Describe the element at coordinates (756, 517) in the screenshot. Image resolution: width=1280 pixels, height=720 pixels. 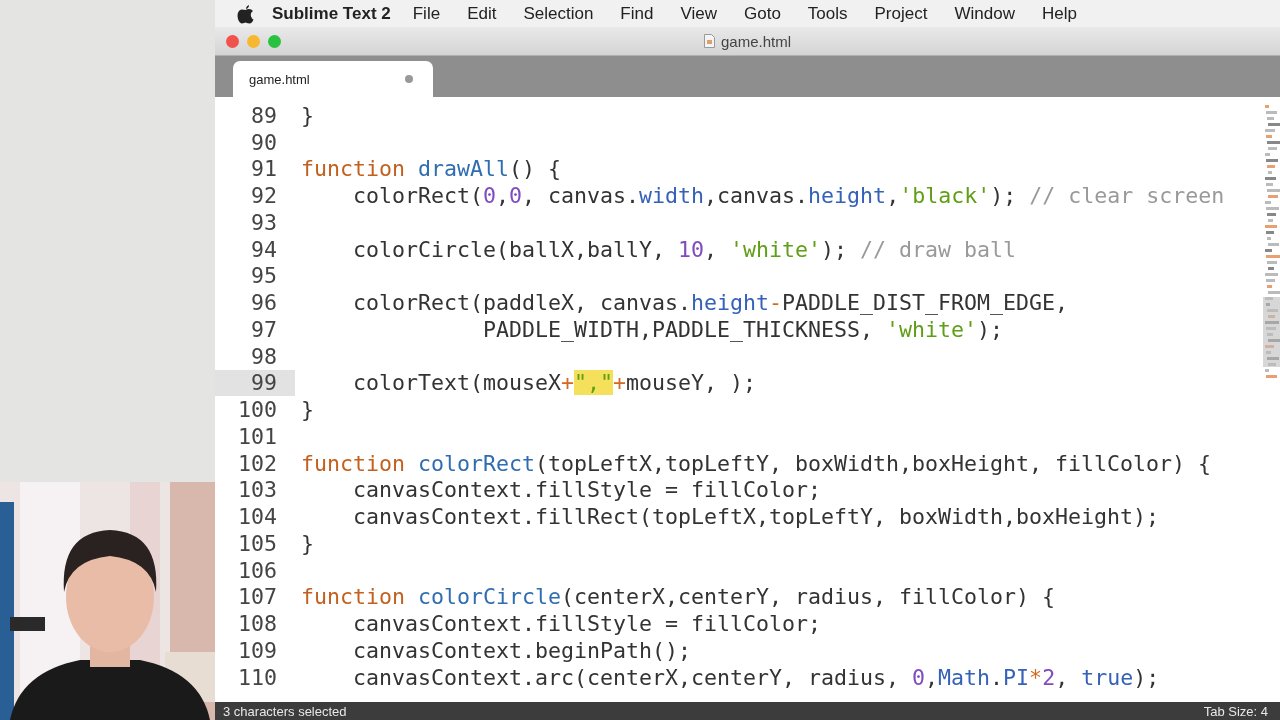
I see `code-line: canvasContext.fillRect(topLeftX,topLeftY, boxWidth,boxHeight);` at that location.